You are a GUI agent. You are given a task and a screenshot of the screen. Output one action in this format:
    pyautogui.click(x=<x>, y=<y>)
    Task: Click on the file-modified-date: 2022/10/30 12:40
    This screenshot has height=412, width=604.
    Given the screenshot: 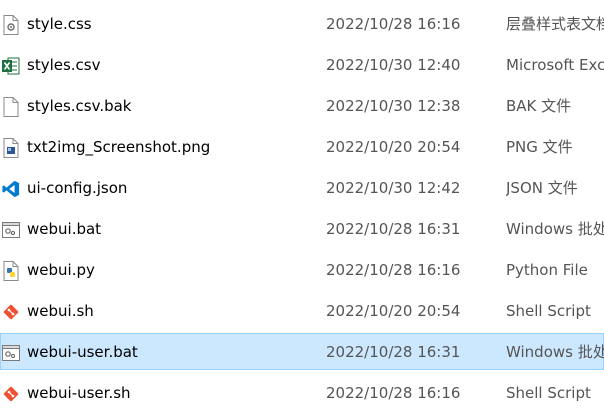 What is the action you would take?
    pyautogui.click(x=393, y=65)
    